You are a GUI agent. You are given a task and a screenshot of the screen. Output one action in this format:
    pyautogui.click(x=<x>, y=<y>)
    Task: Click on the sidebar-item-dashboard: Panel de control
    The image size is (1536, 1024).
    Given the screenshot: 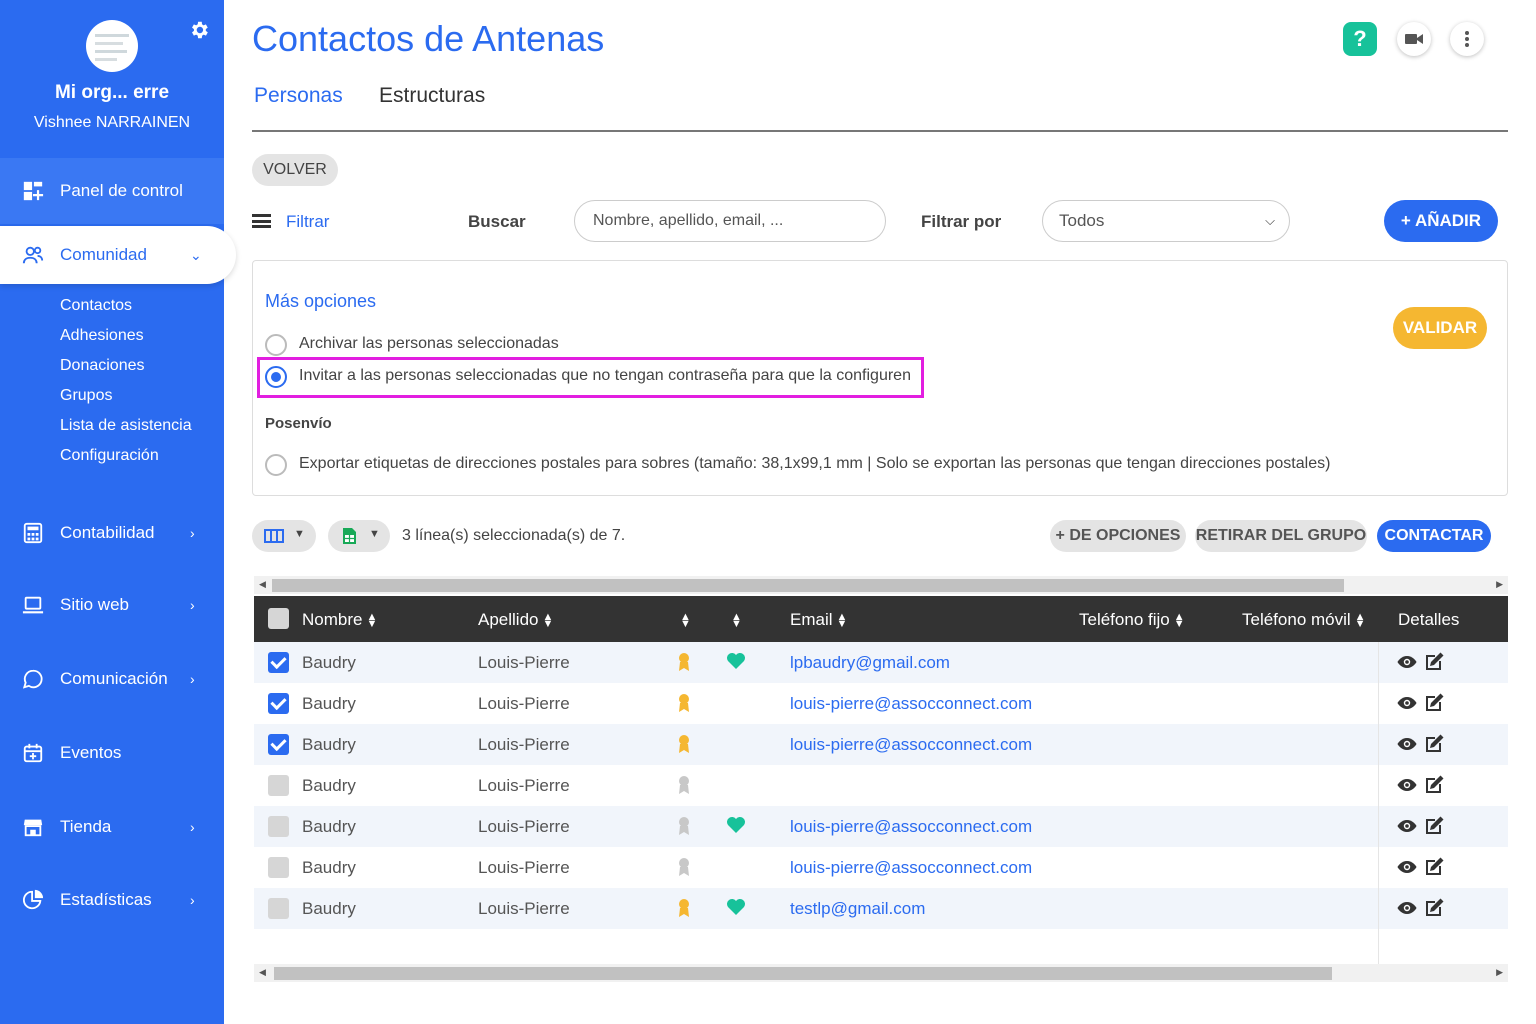 What is the action you would take?
    pyautogui.click(x=112, y=191)
    